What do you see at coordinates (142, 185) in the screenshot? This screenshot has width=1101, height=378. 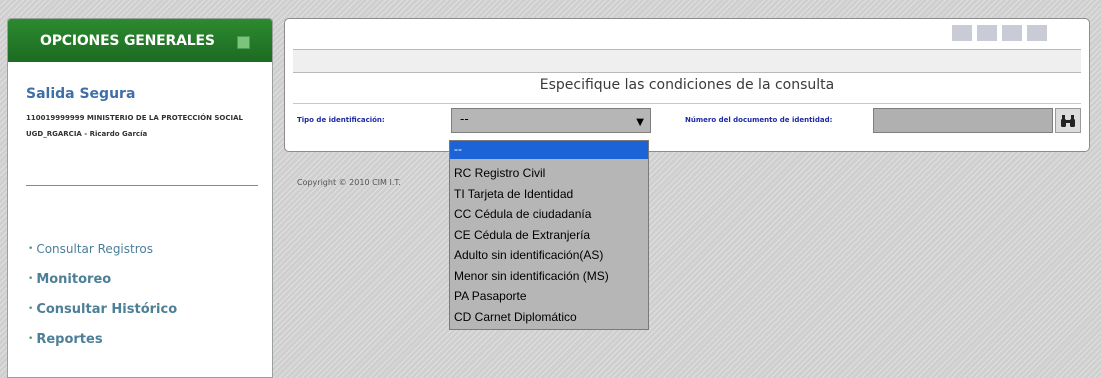 I see `sidebar-divider` at bounding box center [142, 185].